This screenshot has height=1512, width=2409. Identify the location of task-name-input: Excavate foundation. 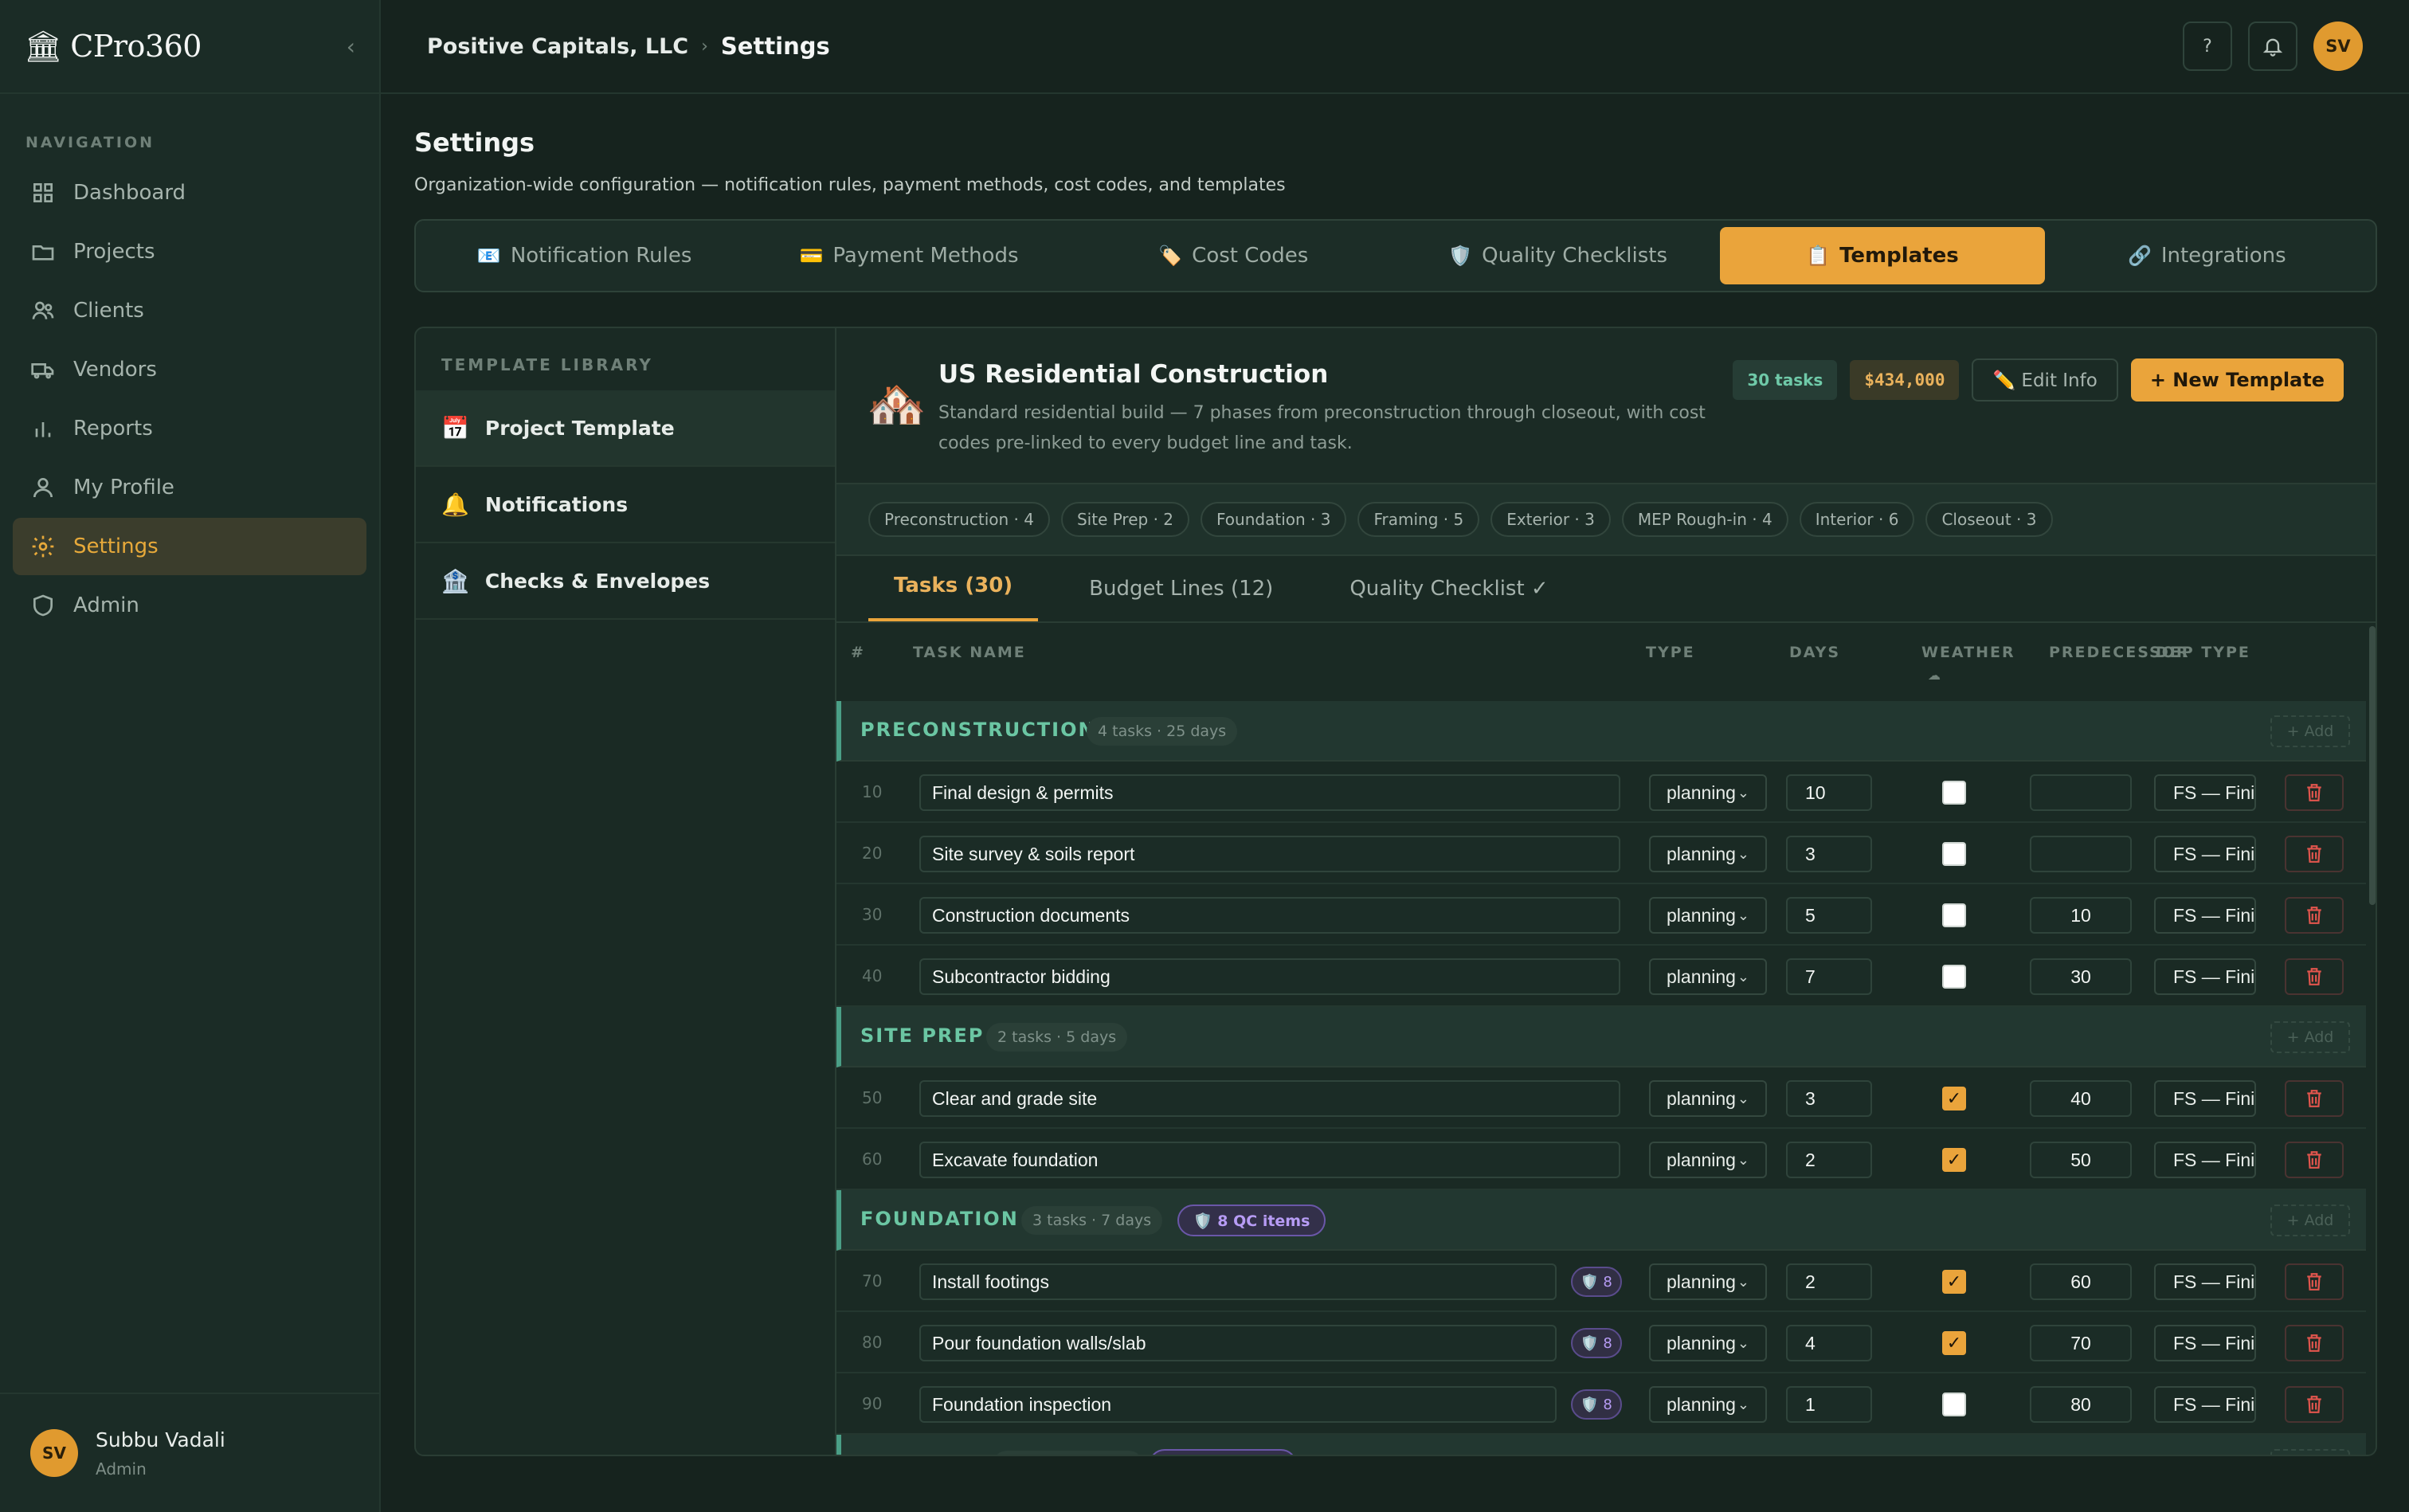
(1269, 1160).